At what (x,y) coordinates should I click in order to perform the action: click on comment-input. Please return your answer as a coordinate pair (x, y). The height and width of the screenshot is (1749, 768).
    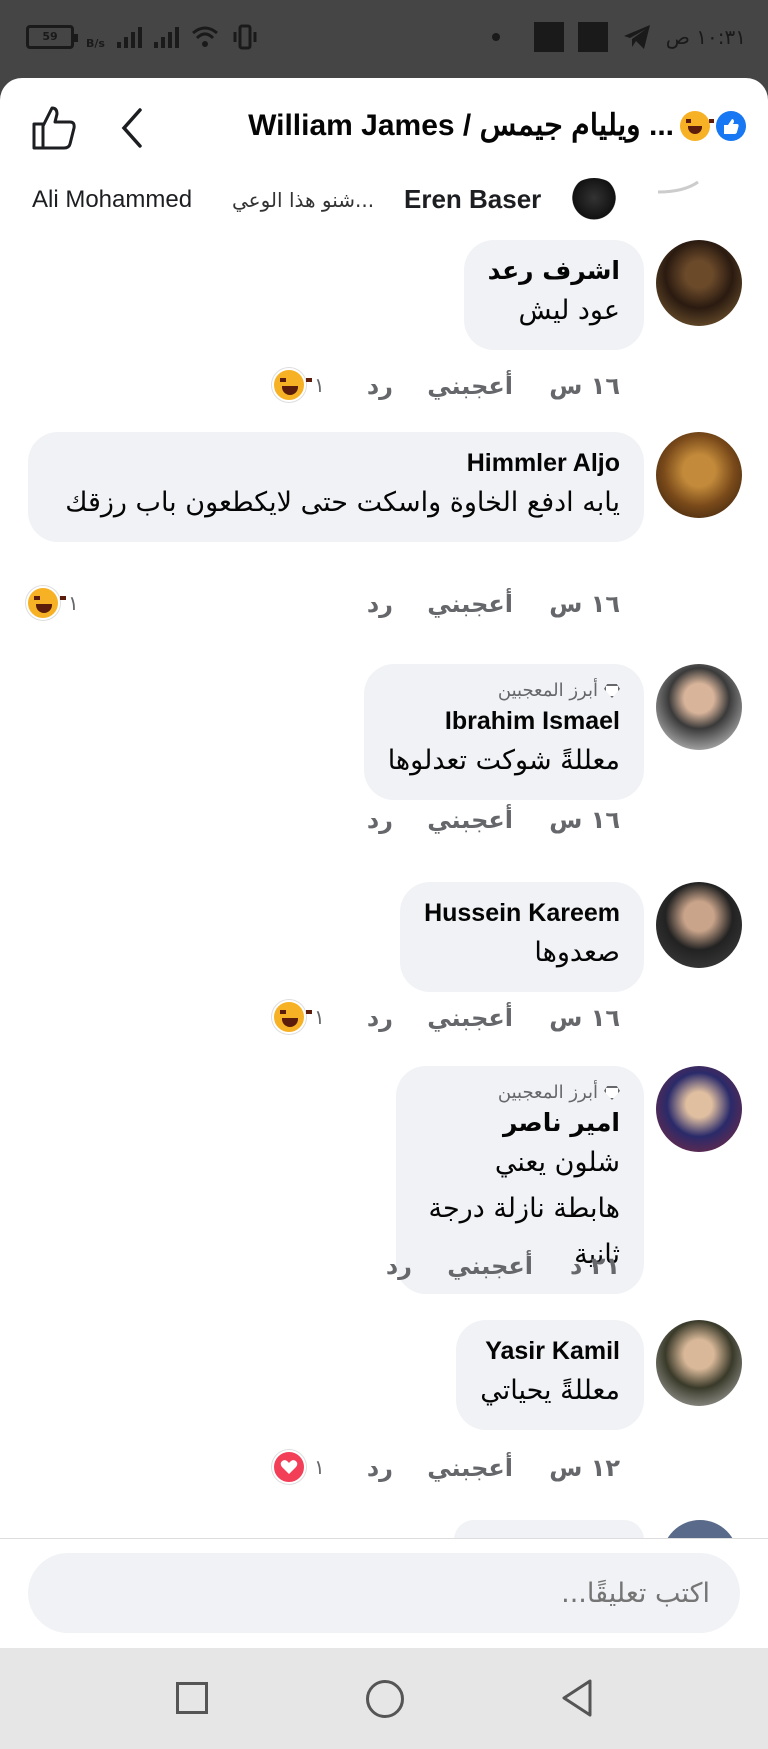
    Looking at the image, I should click on (384, 1593).